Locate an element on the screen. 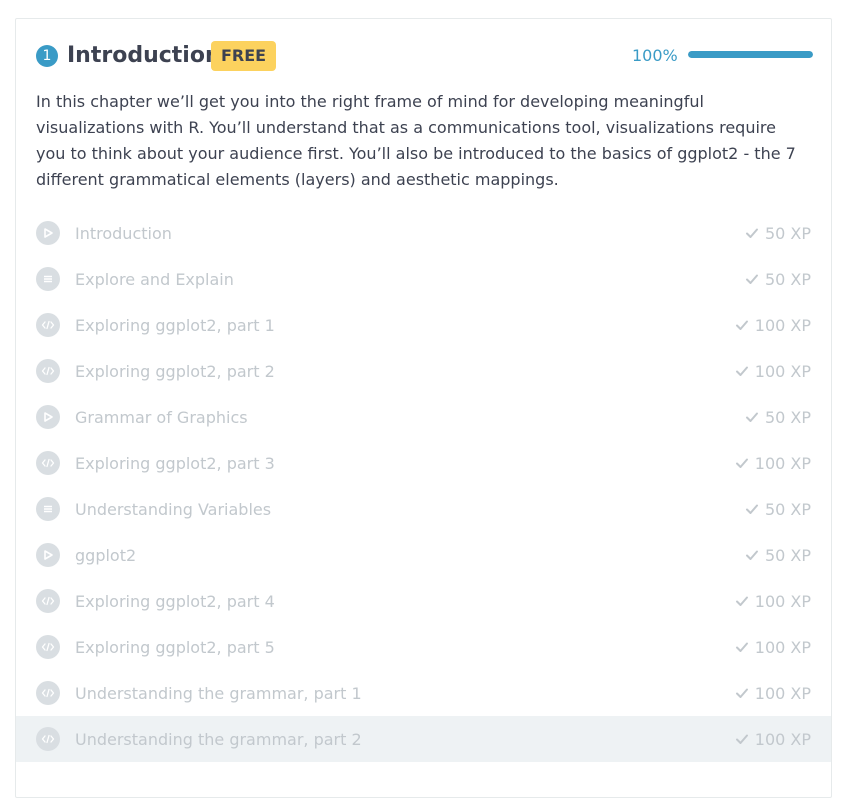 The height and width of the screenshot is (798, 850). exercise-row: Understanding Variables 50 XP is located at coordinates (423, 509).